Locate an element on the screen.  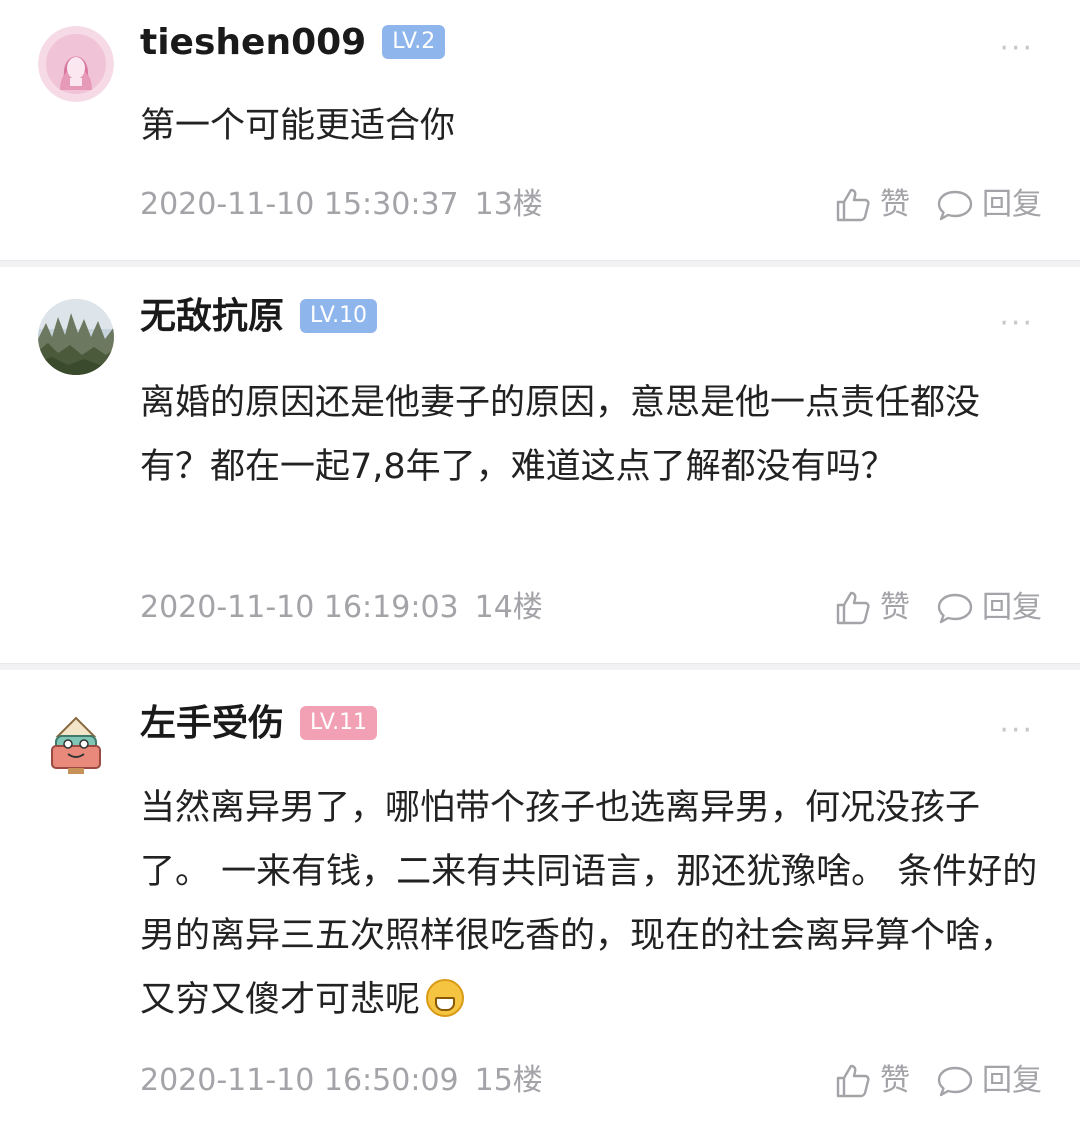
level-badge: LV.2 is located at coordinates (414, 42).